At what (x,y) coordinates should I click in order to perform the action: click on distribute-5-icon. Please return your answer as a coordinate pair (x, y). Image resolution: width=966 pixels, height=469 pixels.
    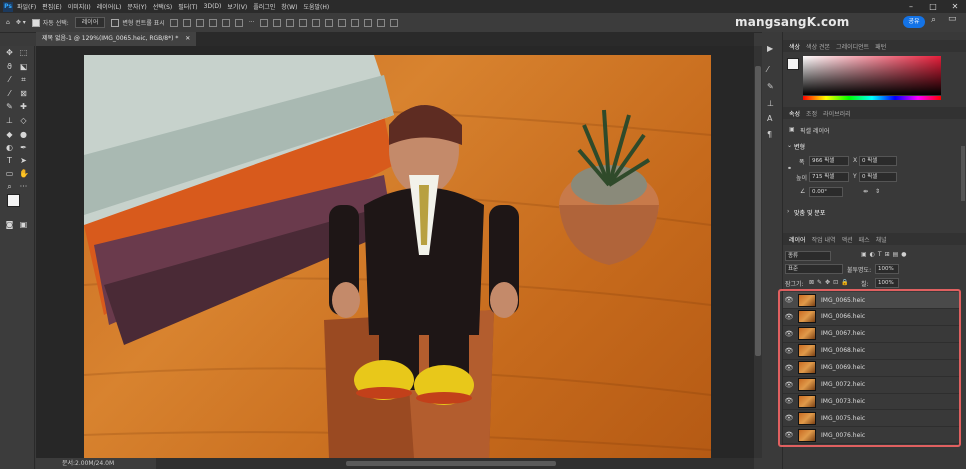
    Looking at the image, I should click on (315, 22).